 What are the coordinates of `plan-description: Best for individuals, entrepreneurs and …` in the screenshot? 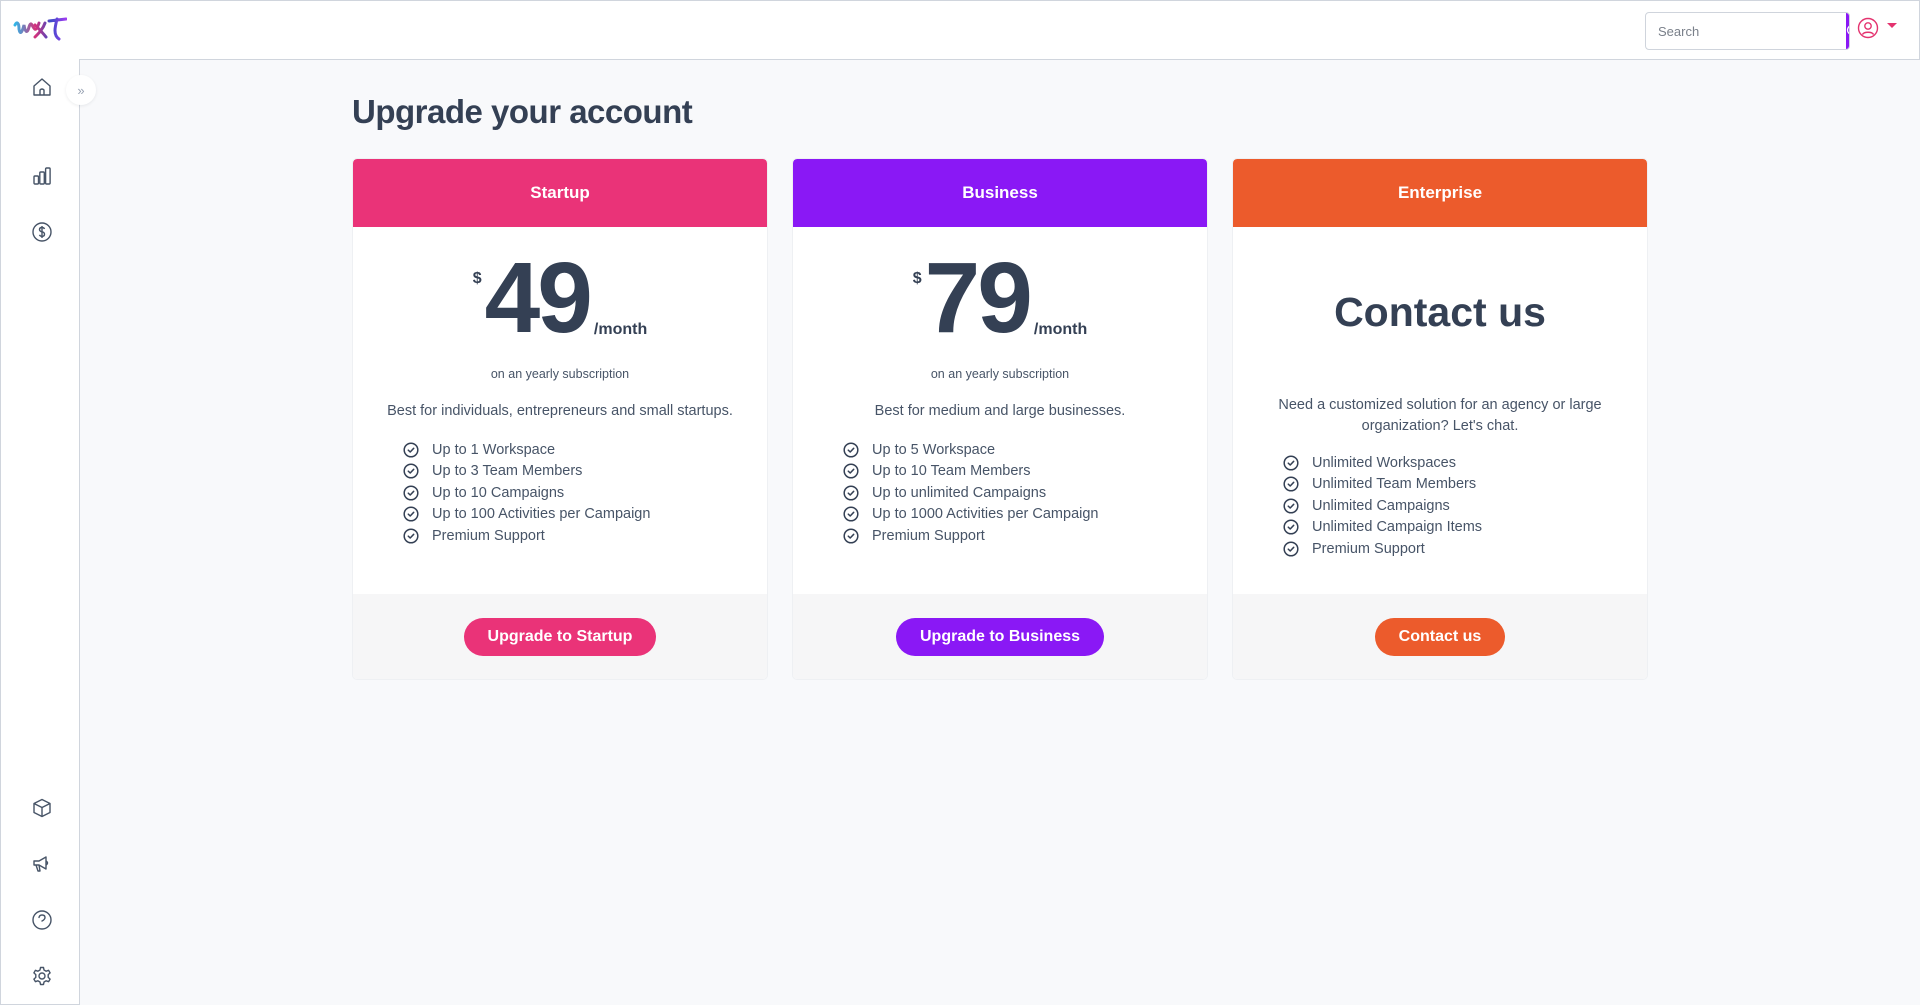 It's located at (560, 411).